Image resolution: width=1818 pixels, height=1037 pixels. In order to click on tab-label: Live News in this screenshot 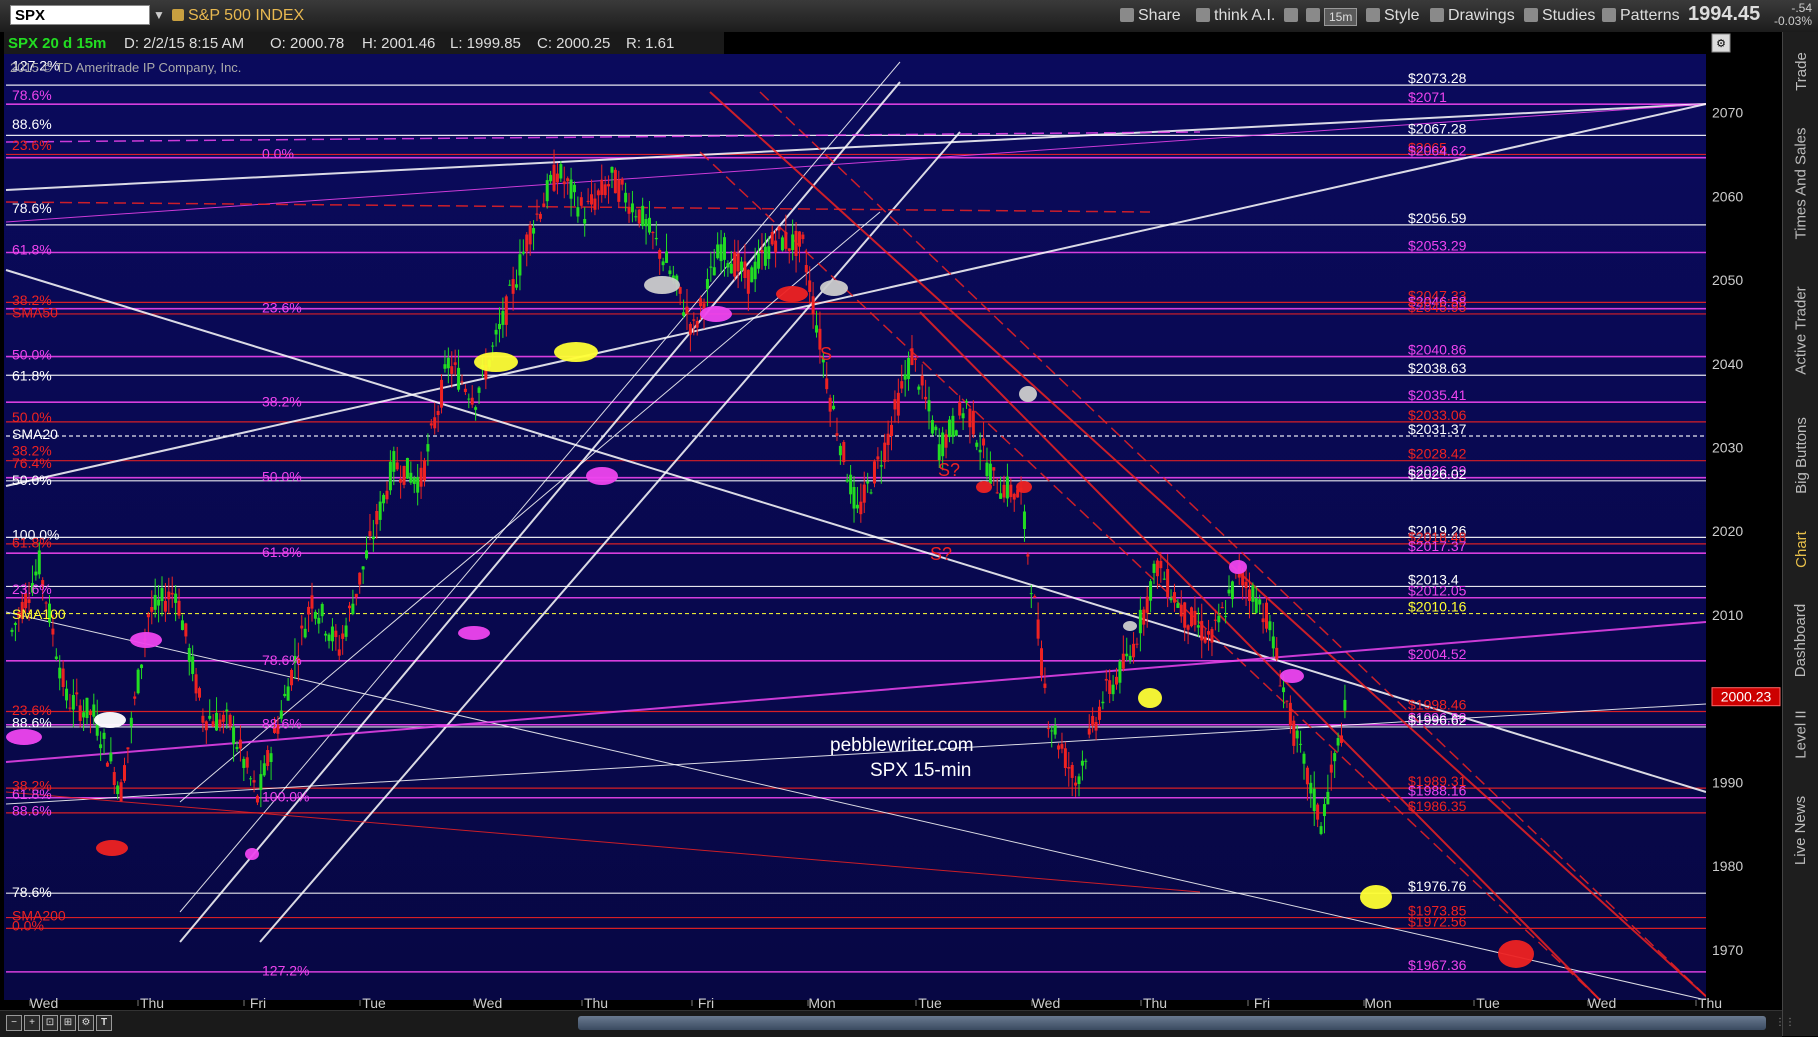, I will do `click(1801, 830)`.